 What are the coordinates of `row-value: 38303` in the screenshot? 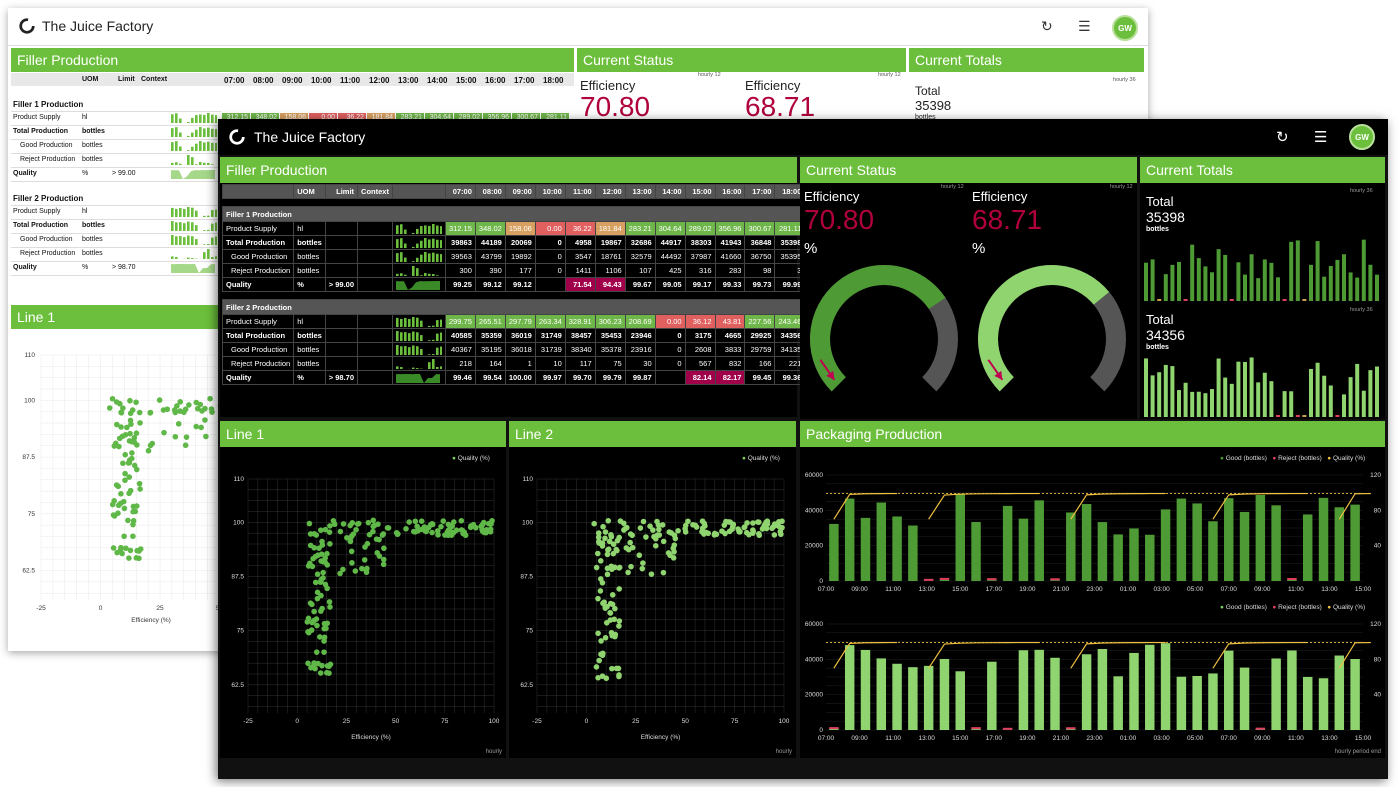 It's located at (700, 242).